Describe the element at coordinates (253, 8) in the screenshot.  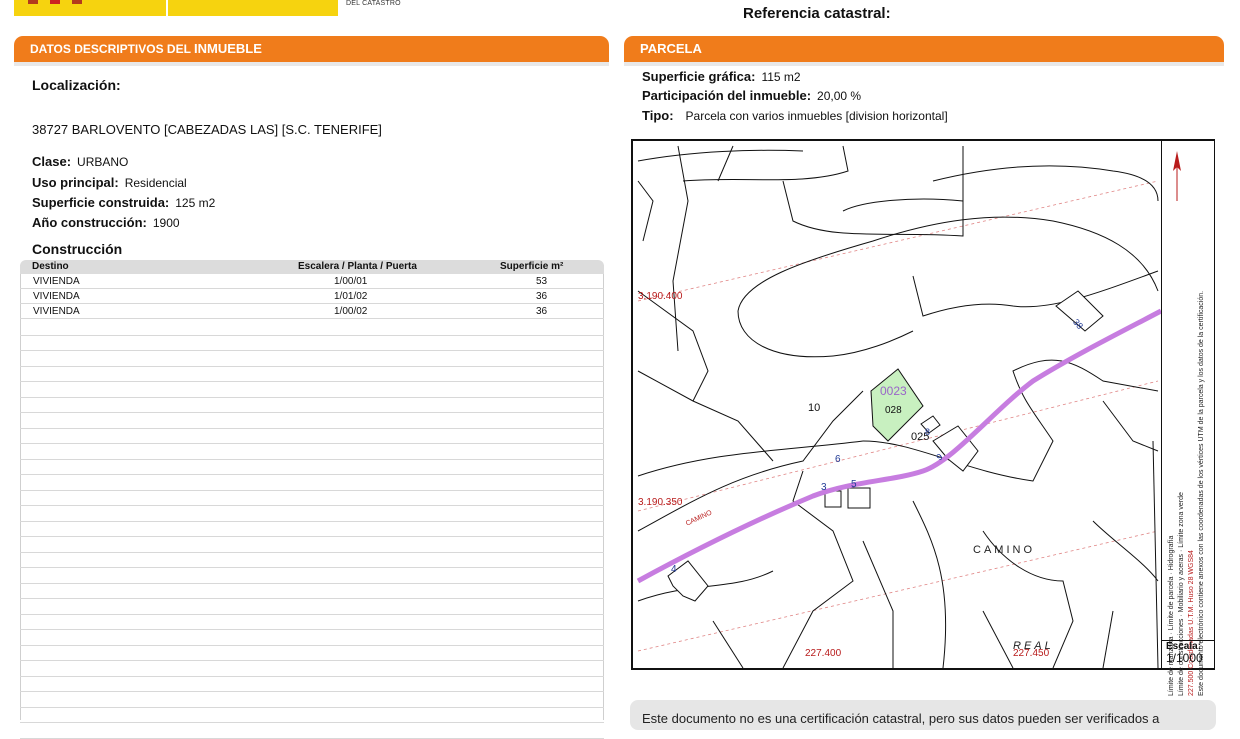
I see `ministry-banner` at that location.